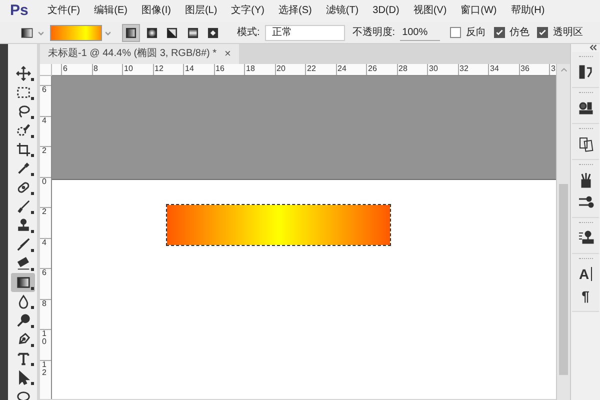 The height and width of the screenshot is (400, 600). I want to click on properties-icon, so click(586, 108).